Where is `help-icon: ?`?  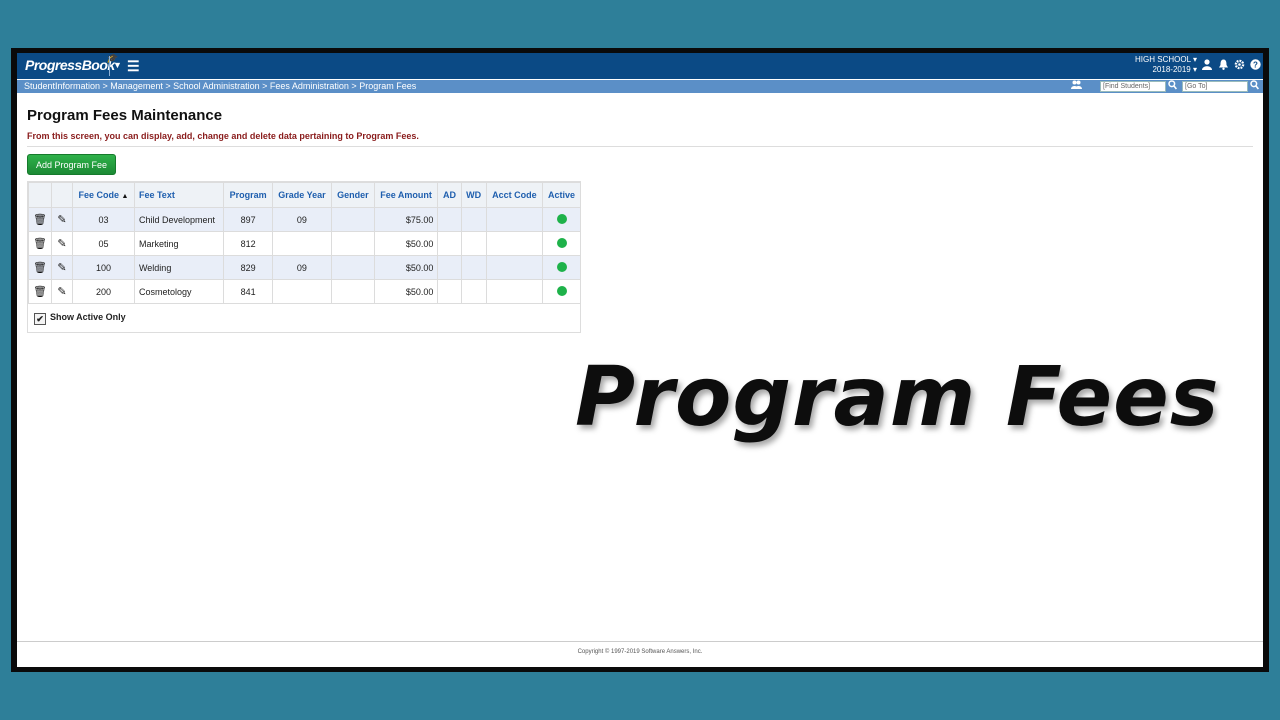 help-icon: ? is located at coordinates (1255, 66).